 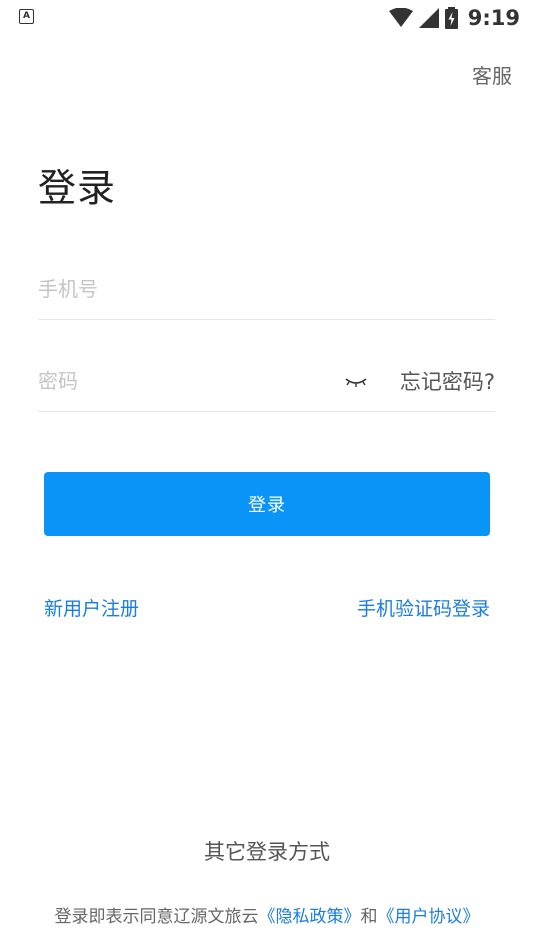 What do you see at coordinates (156, 917) in the screenshot?
I see `agreement-prefix: 登录即表示同意辽源文旅云` at bounding box center [156, 917].